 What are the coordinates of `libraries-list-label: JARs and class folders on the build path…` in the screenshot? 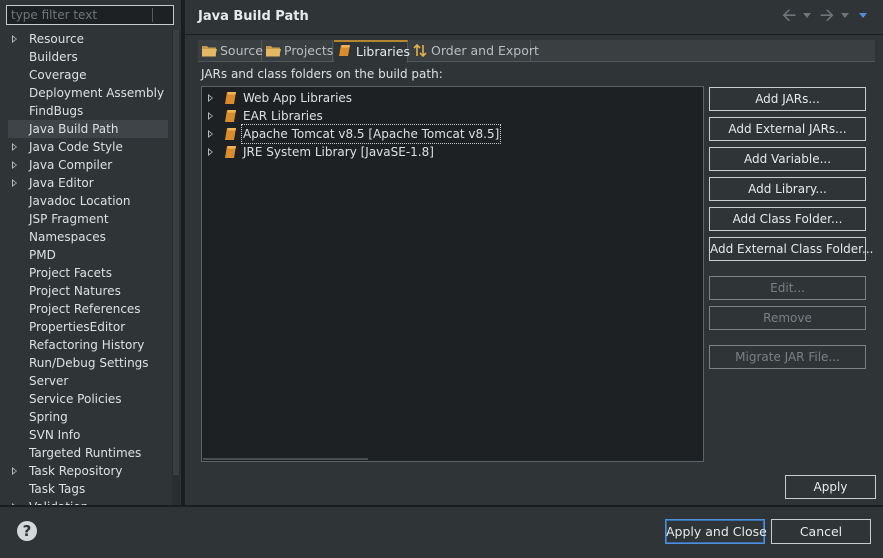 It's located at (322, 74).